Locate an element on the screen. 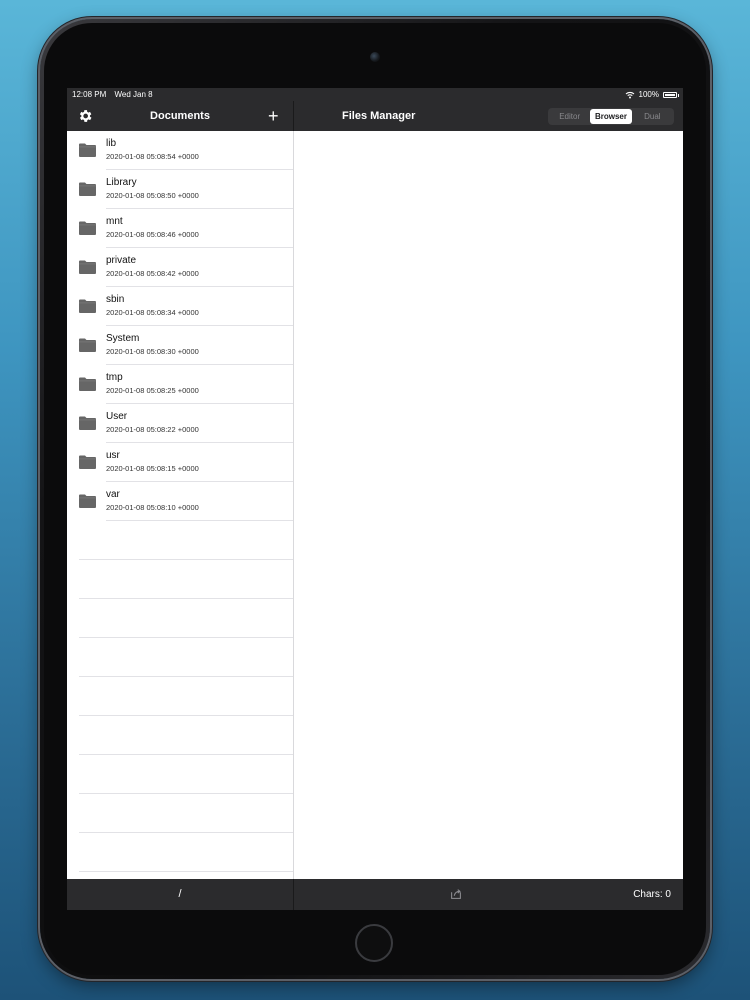 The height and width of the screenshot is (1000, 750). list-item: System 2020-01-08 05:08:30 +0000 is located at coordinates (180, 345).